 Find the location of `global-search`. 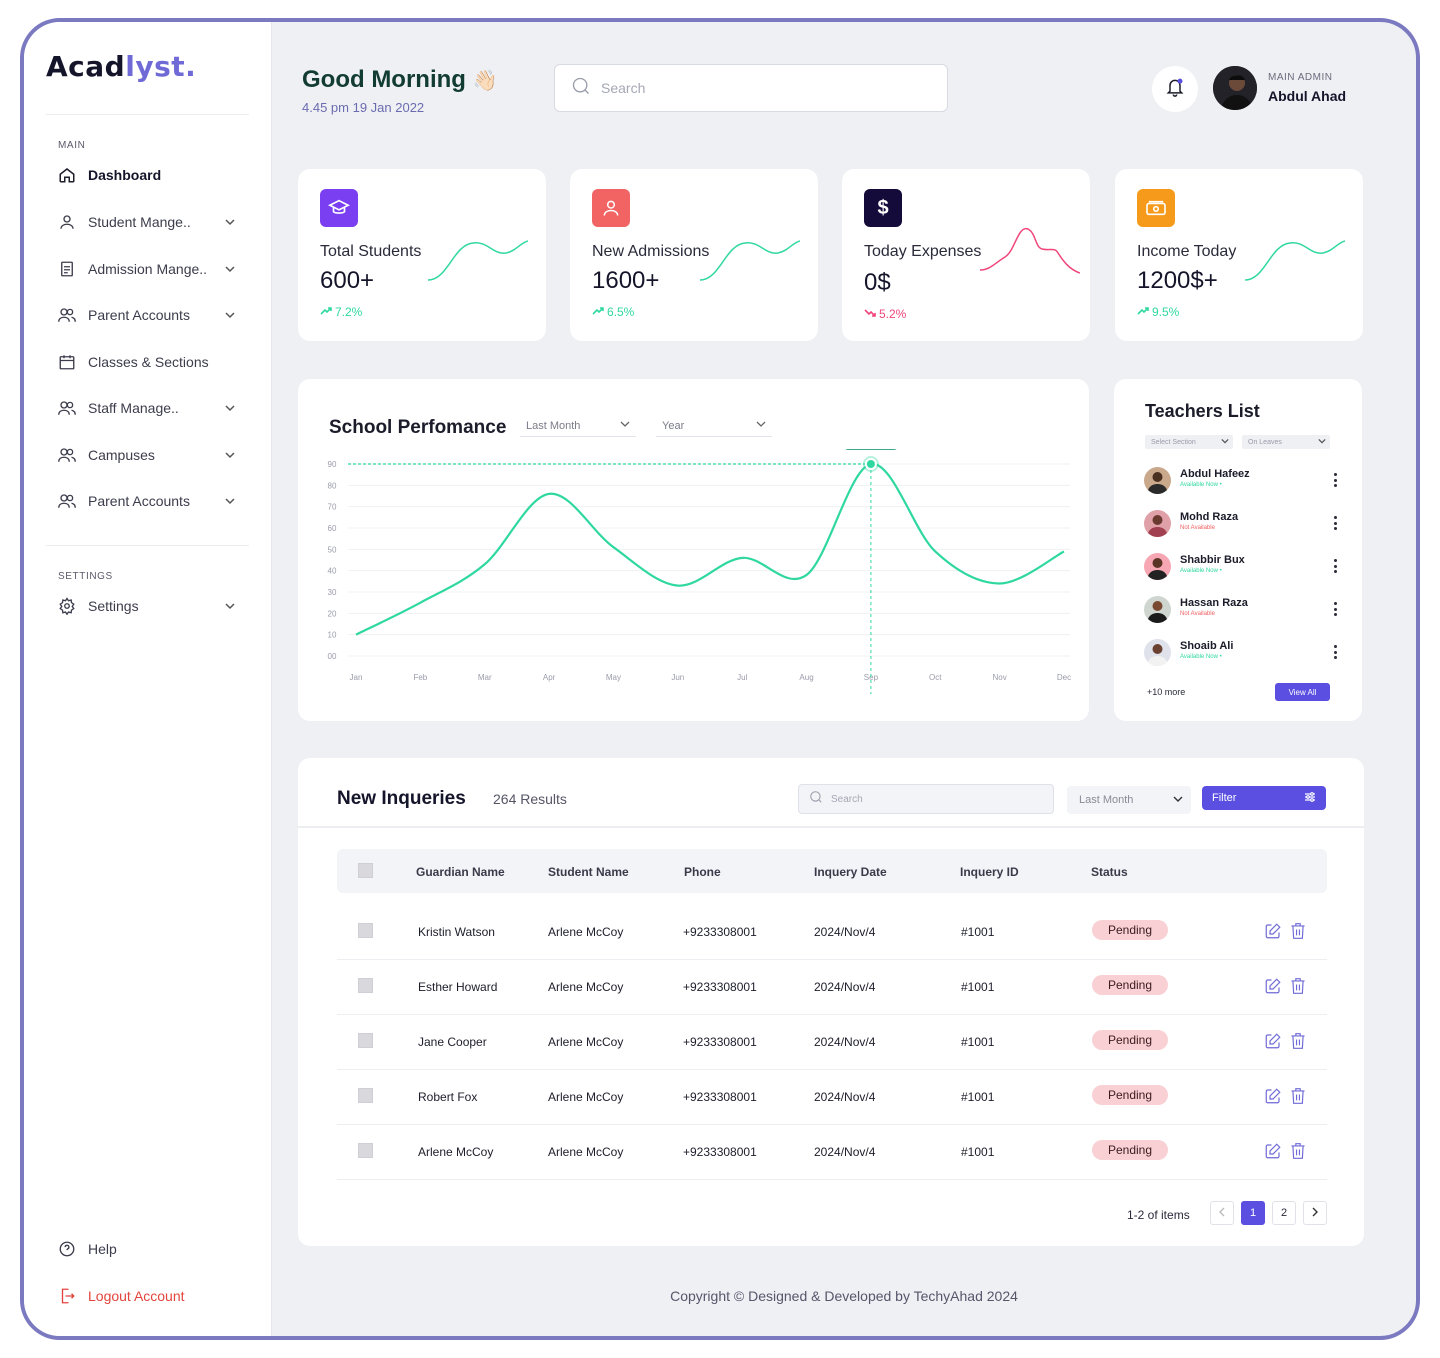

global-search is located at coordinates (751, 88).